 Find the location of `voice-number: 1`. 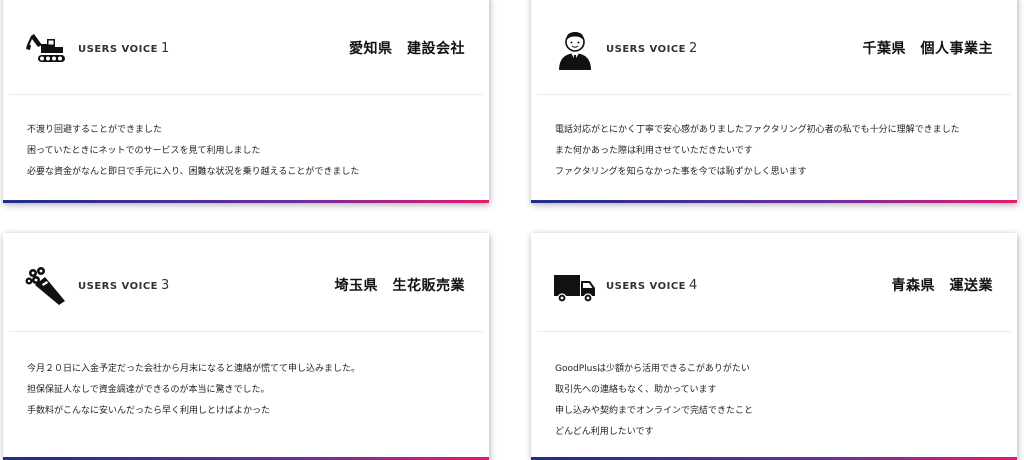

voice-number: 1 is located at coordinates (165, 48).